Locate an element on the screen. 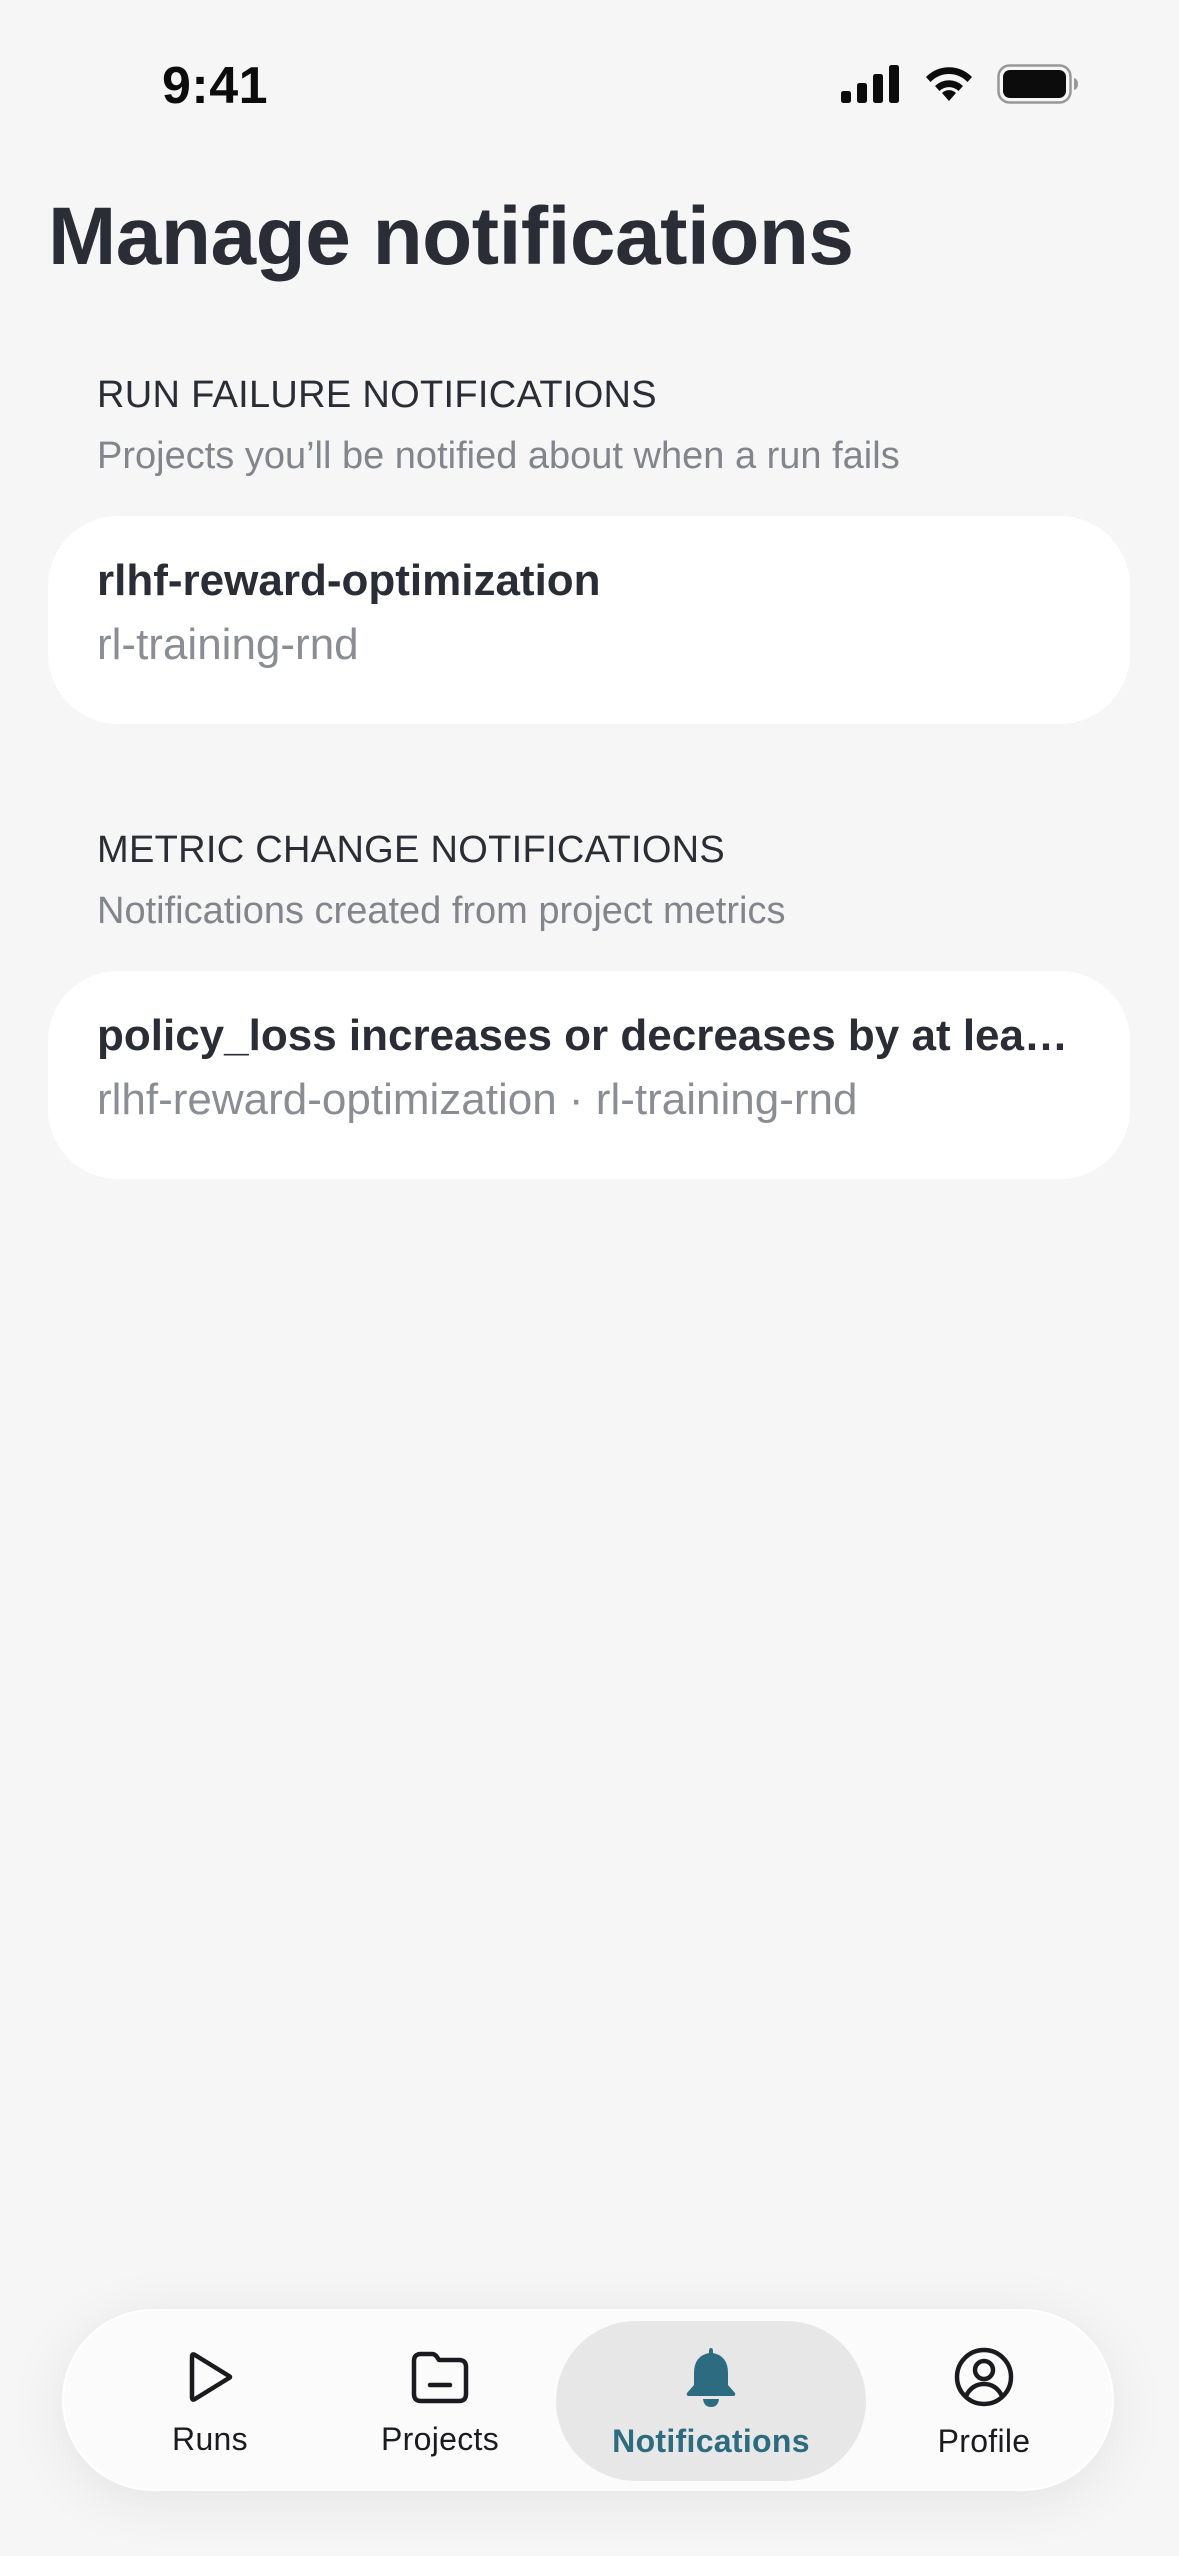 This screenshot has height=2556, width=1179. tab-profile: Profile is located at coordinates (984, 2402).